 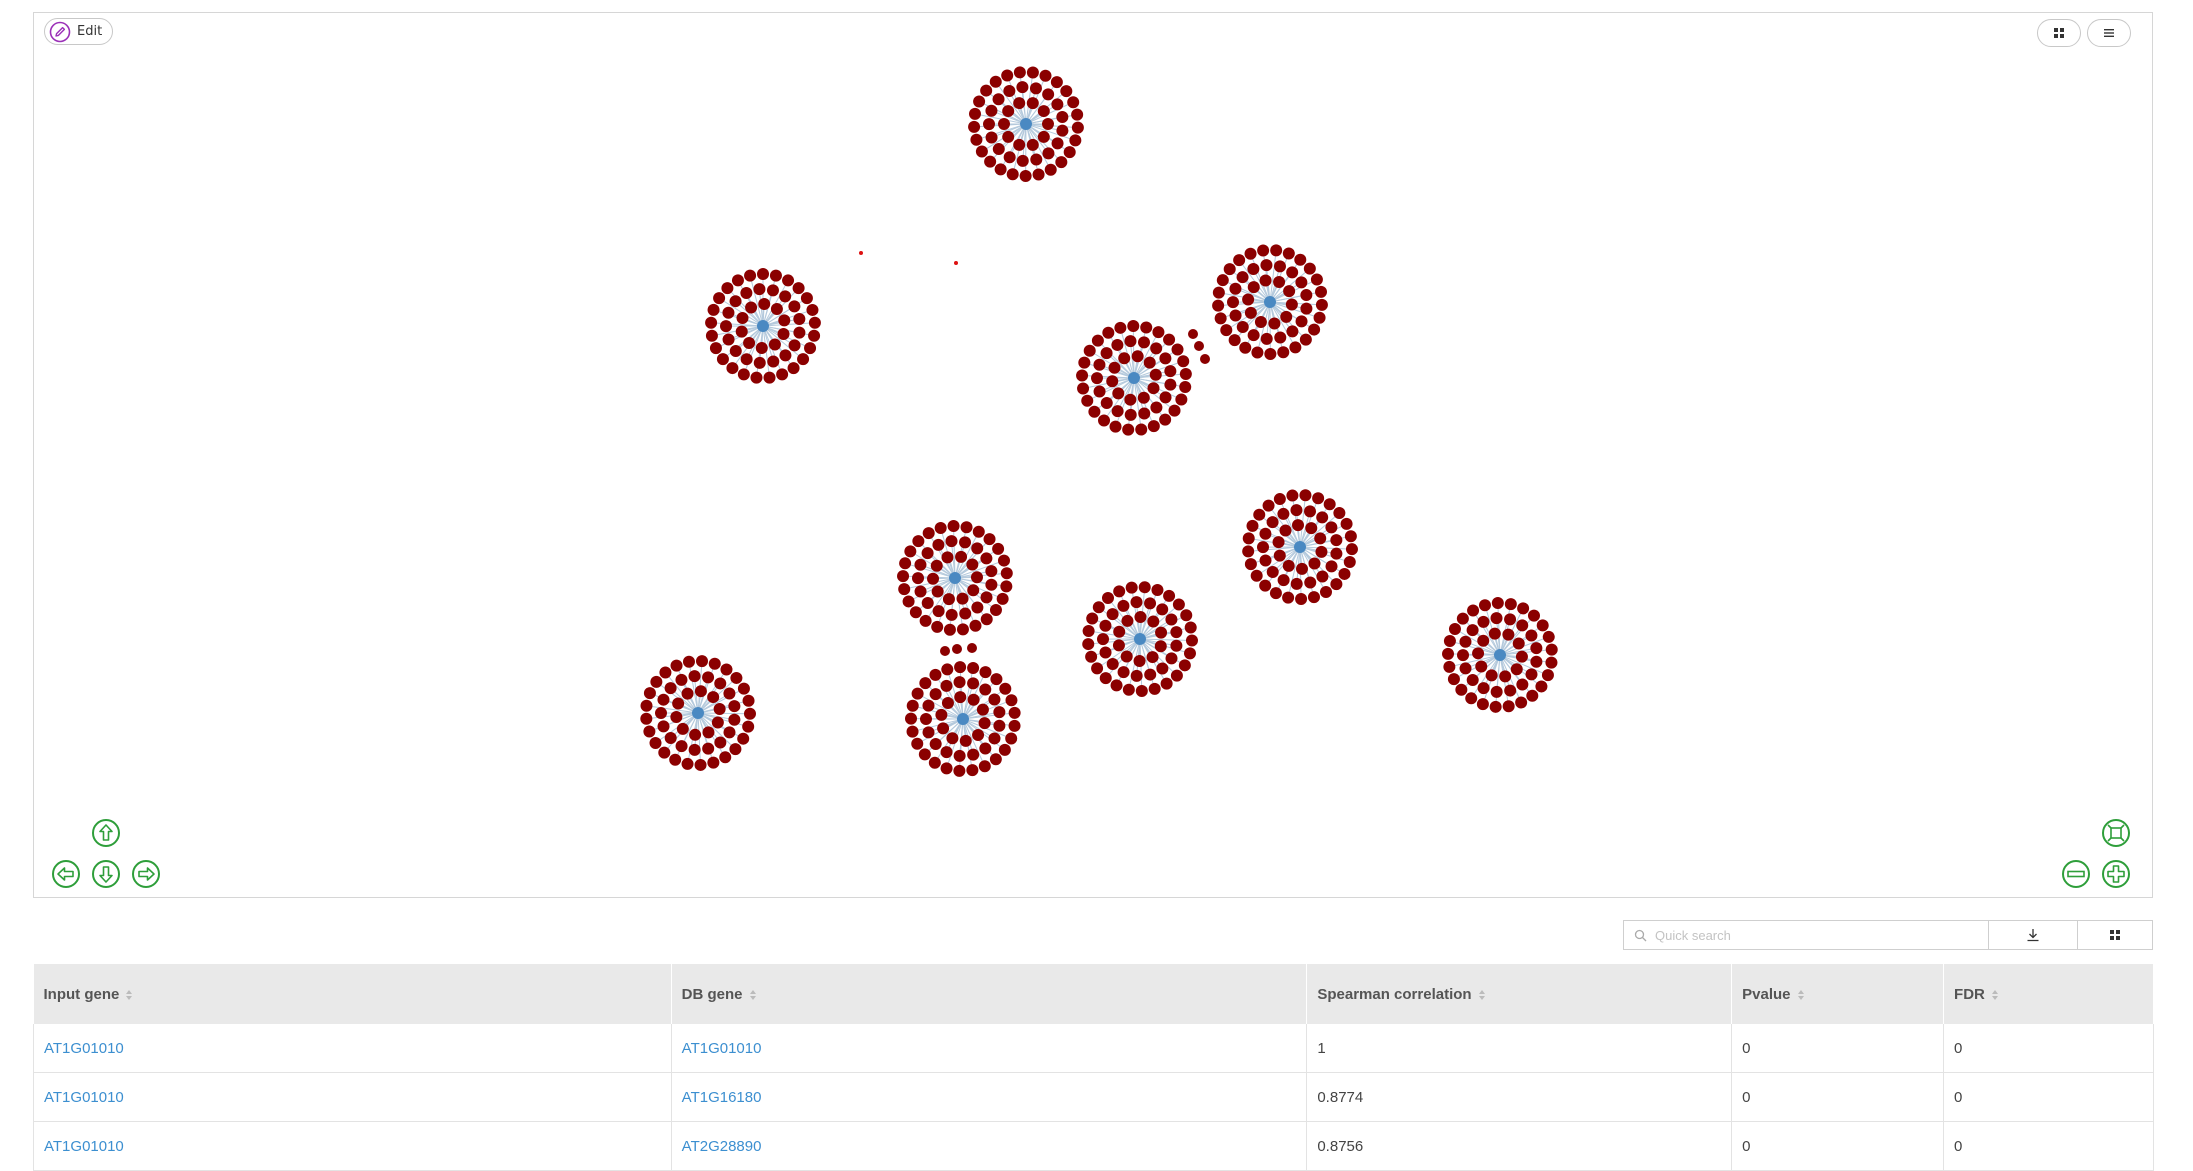 What do you see at coordinates (2116, 874) in the screenshot?
I see `plus-circle-icon` at bounding box center [2116, 874].